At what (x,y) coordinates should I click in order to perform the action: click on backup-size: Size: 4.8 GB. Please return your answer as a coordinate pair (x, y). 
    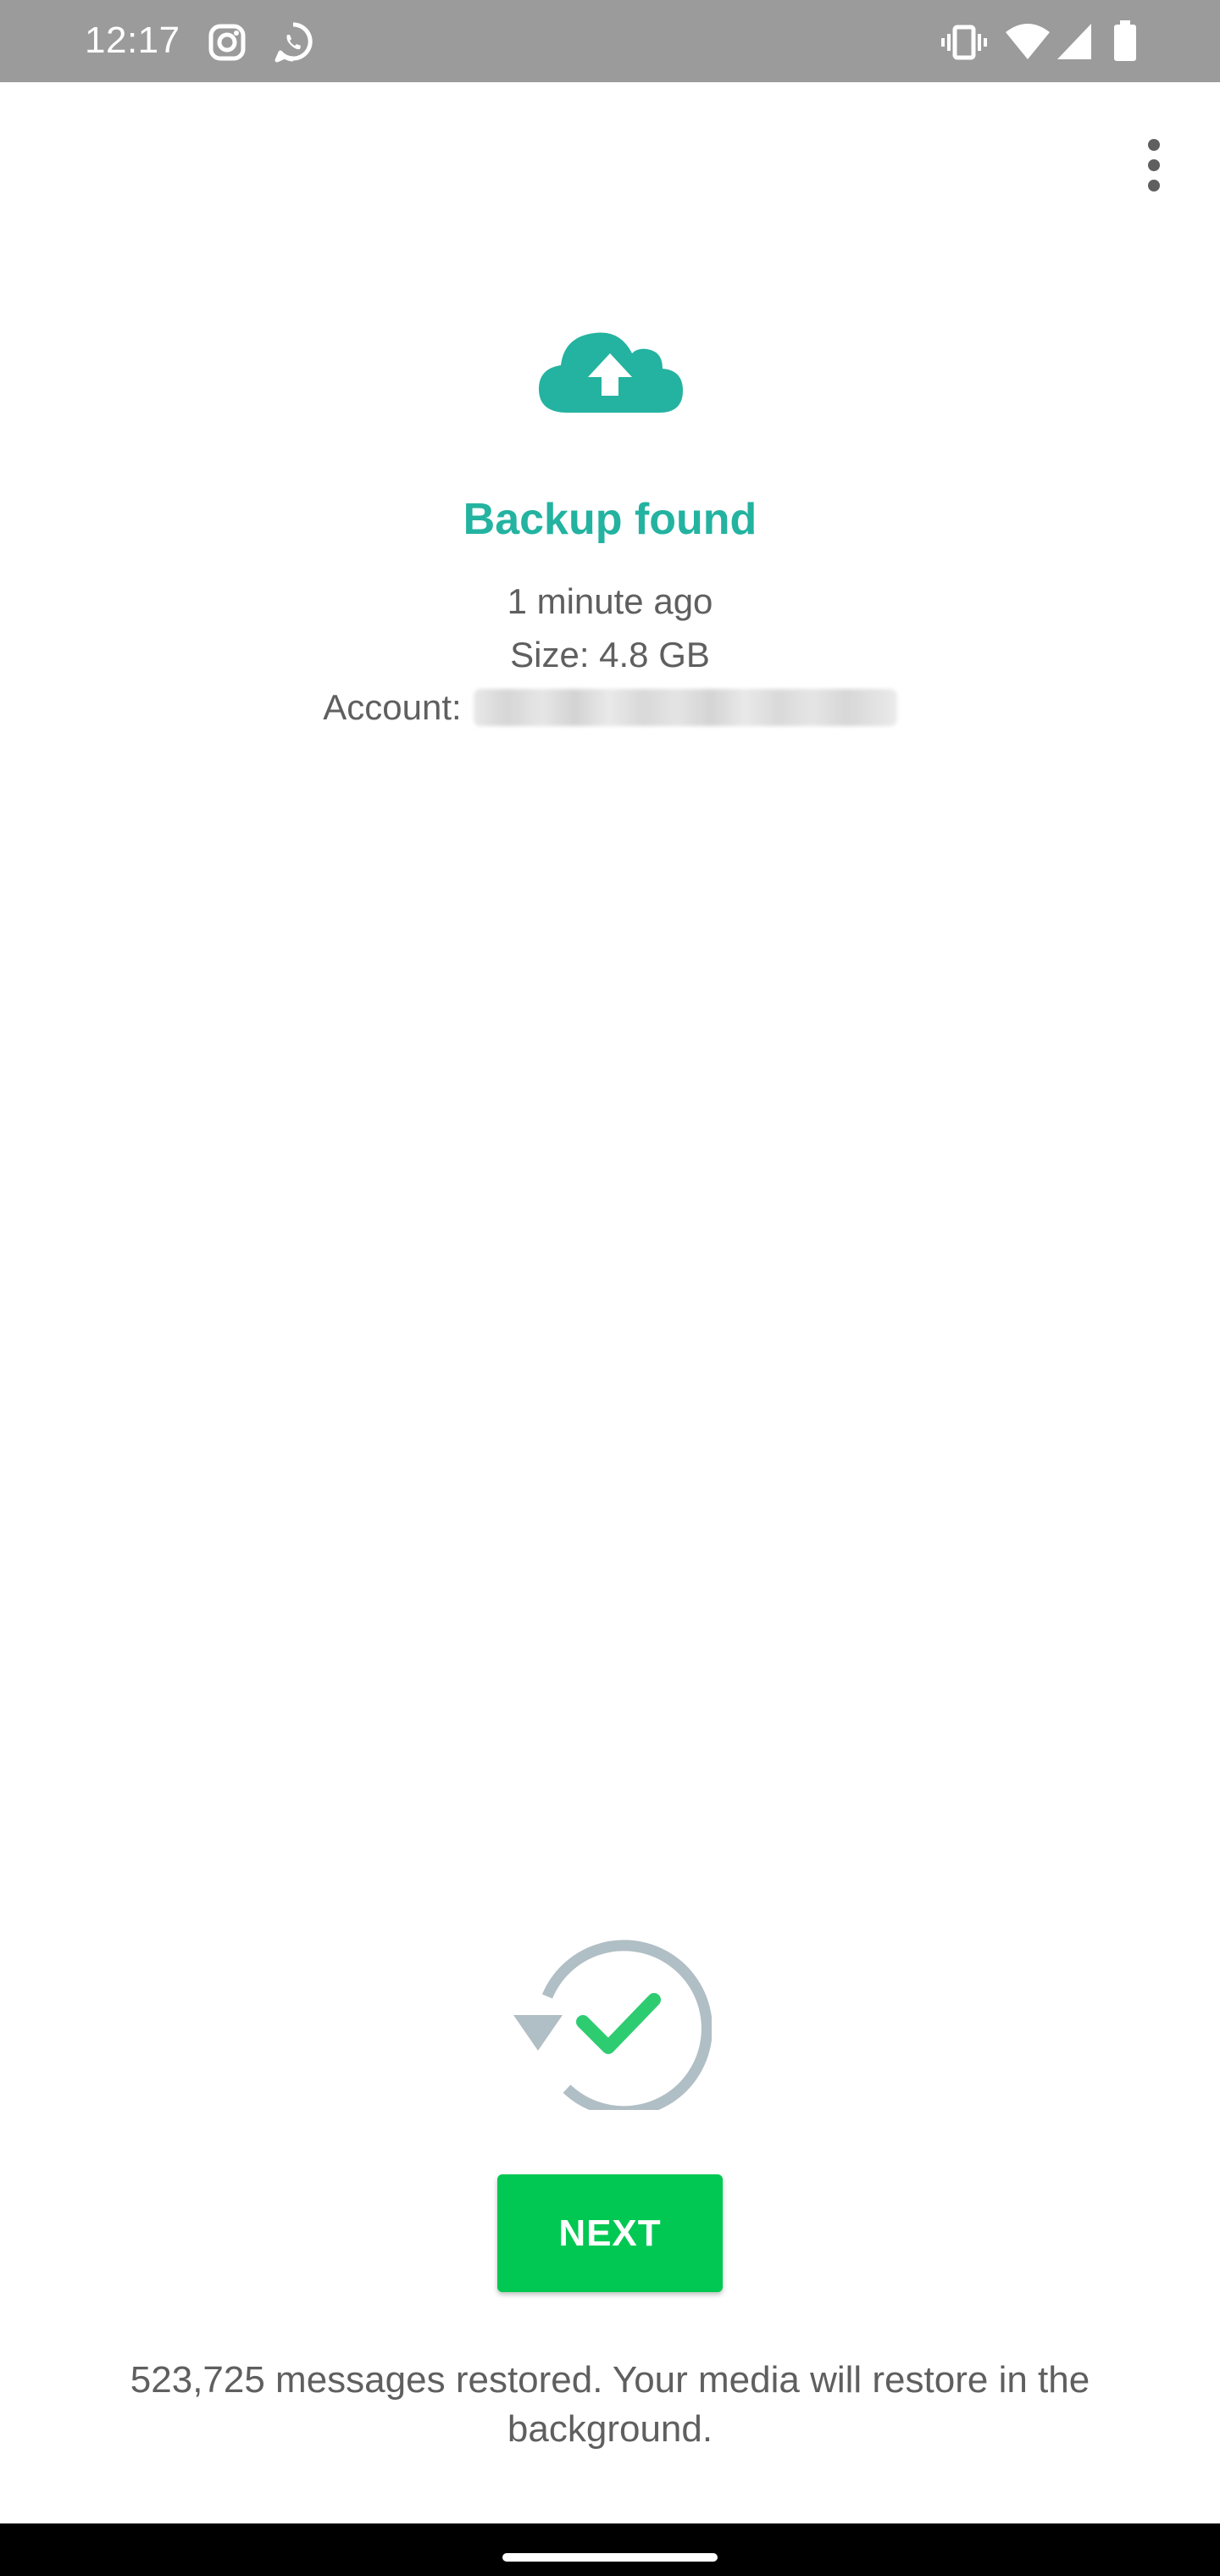
    Looking at the image, I should click on (610, 655).